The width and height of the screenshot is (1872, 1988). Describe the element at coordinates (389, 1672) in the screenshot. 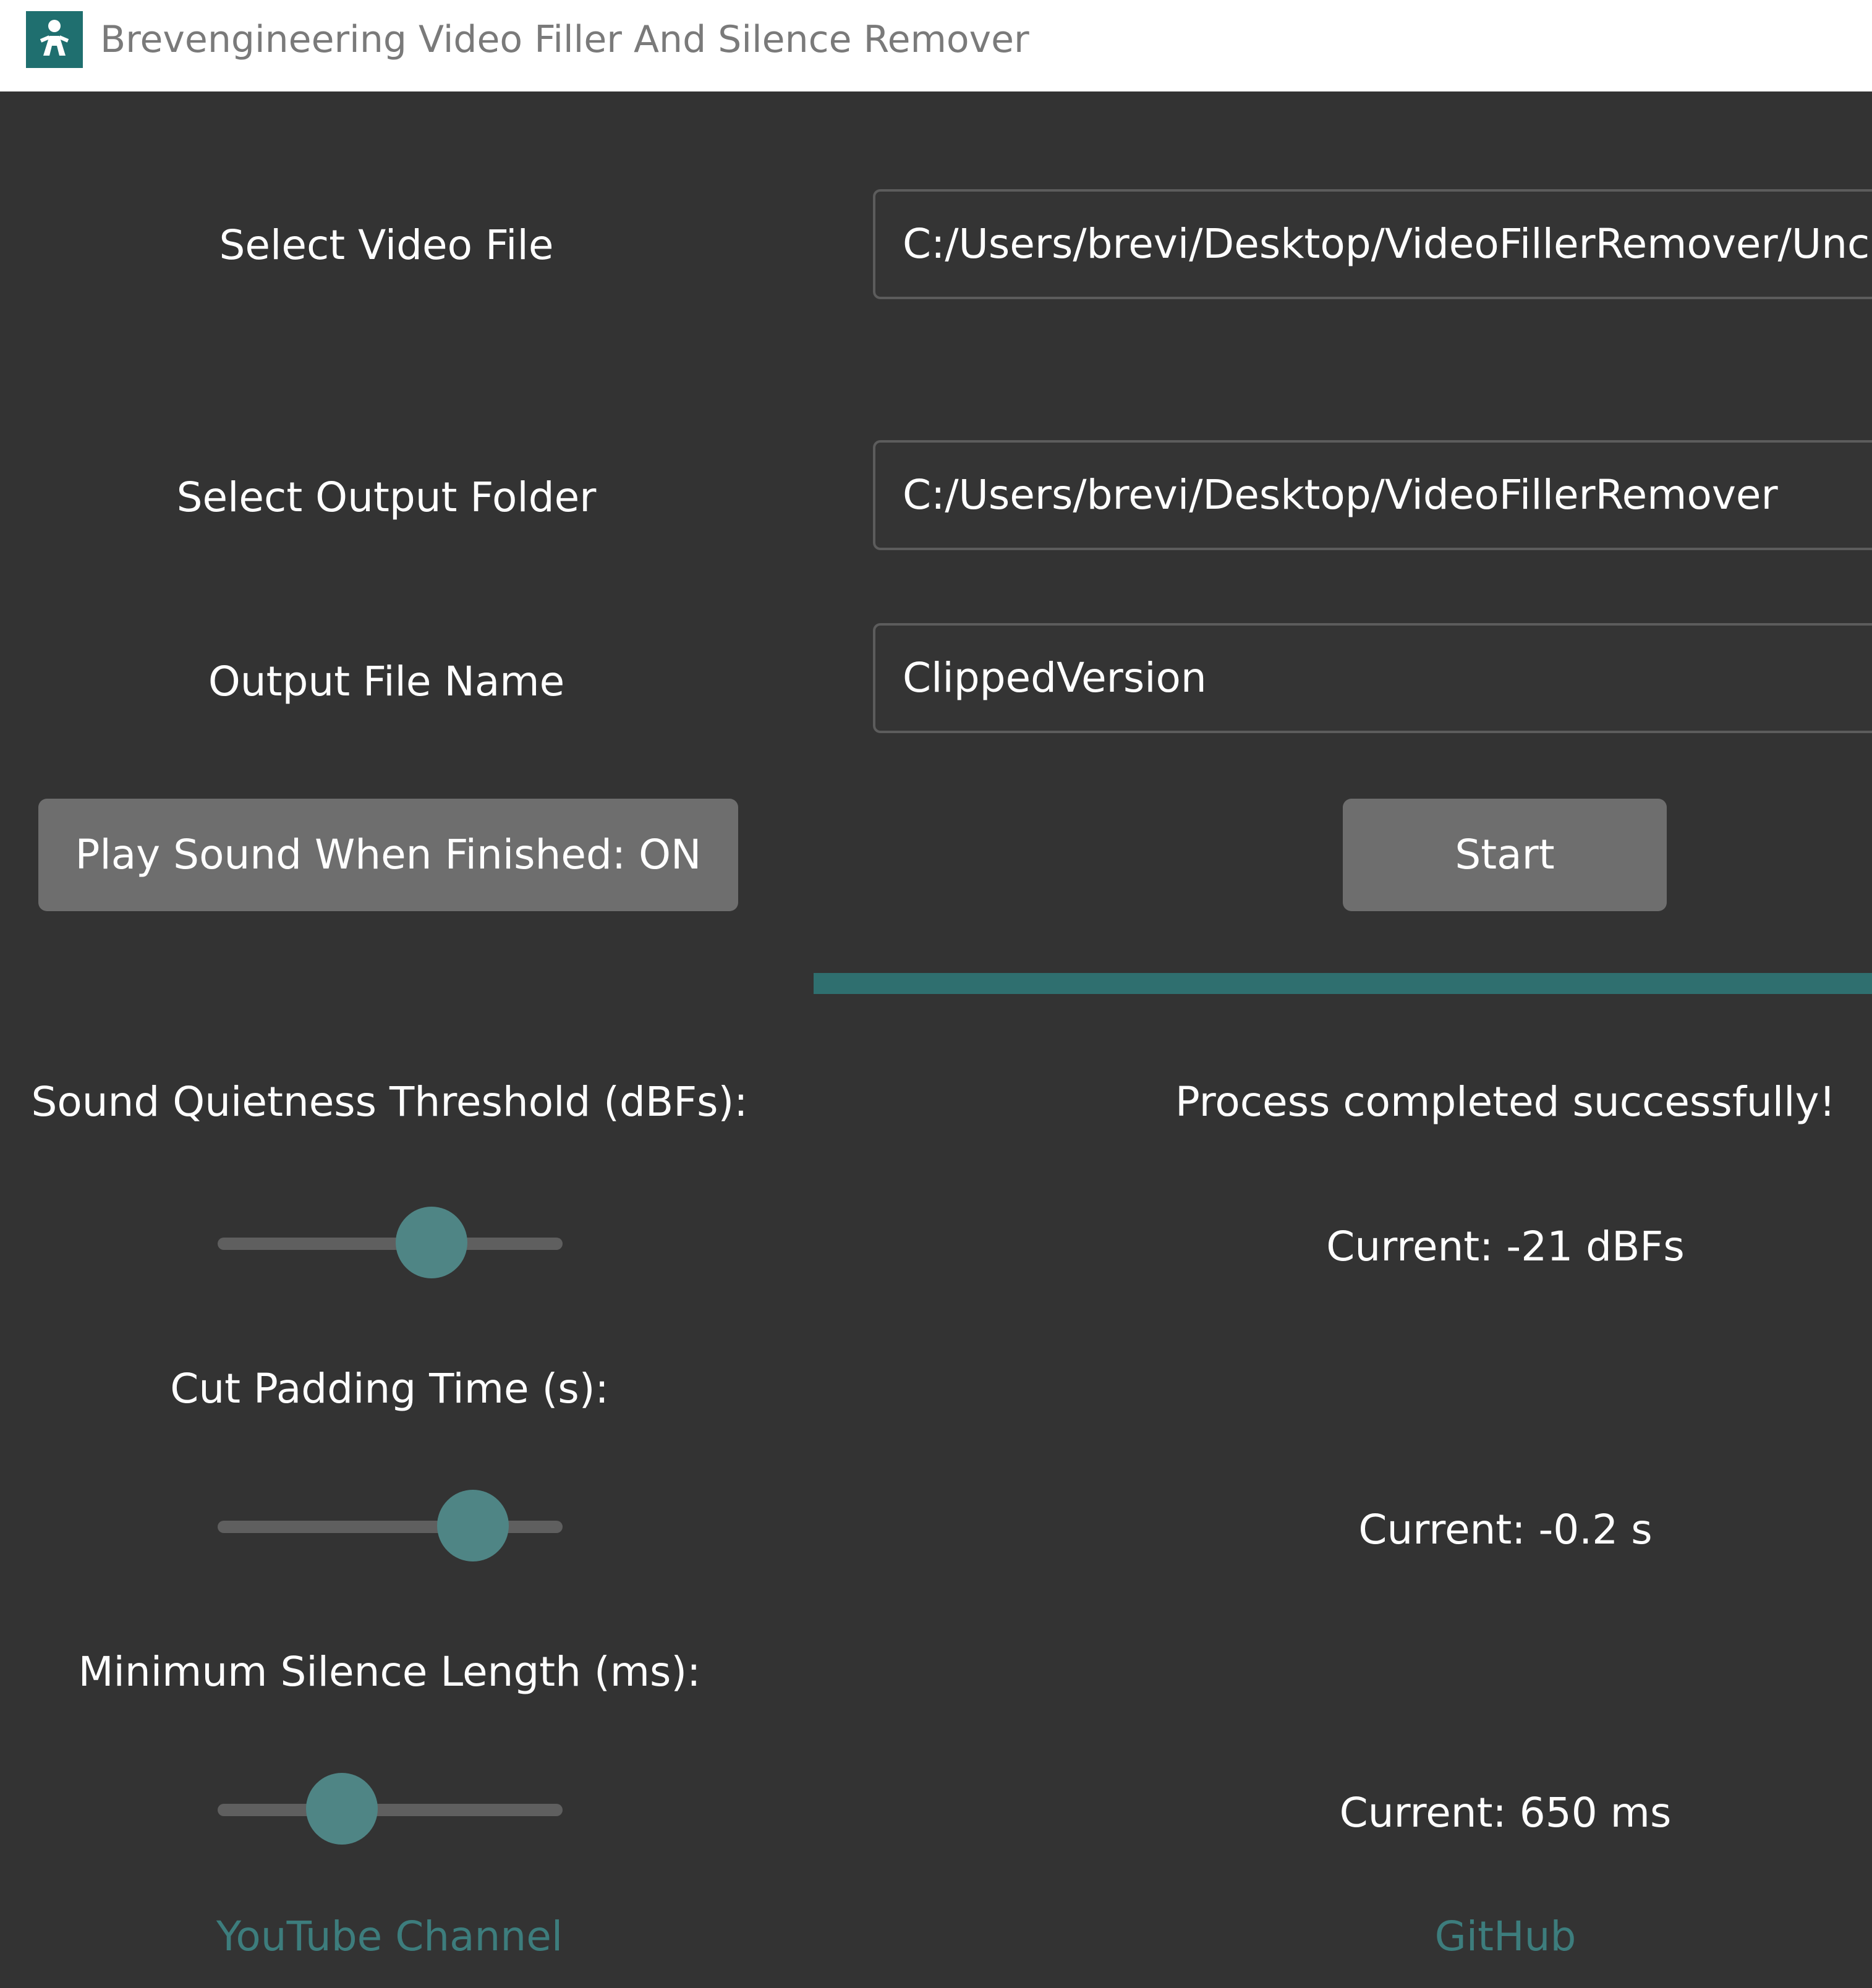

I see `min-silence-label: Minimum Silence Length (ms):` at that location.